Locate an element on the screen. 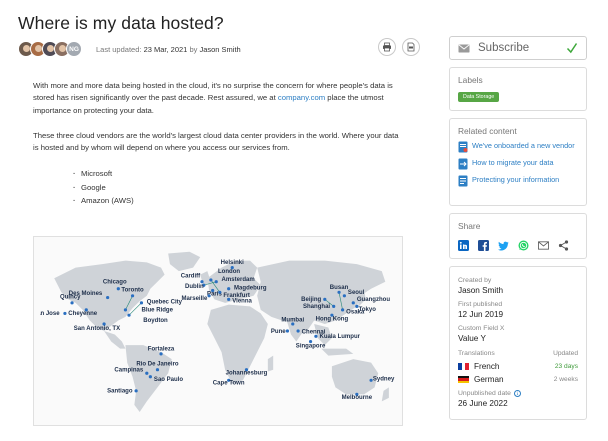 The height and width of the screenshot is (441, 608). related-link: We've onboarded a new vendor is located at coordinates (518, 147).